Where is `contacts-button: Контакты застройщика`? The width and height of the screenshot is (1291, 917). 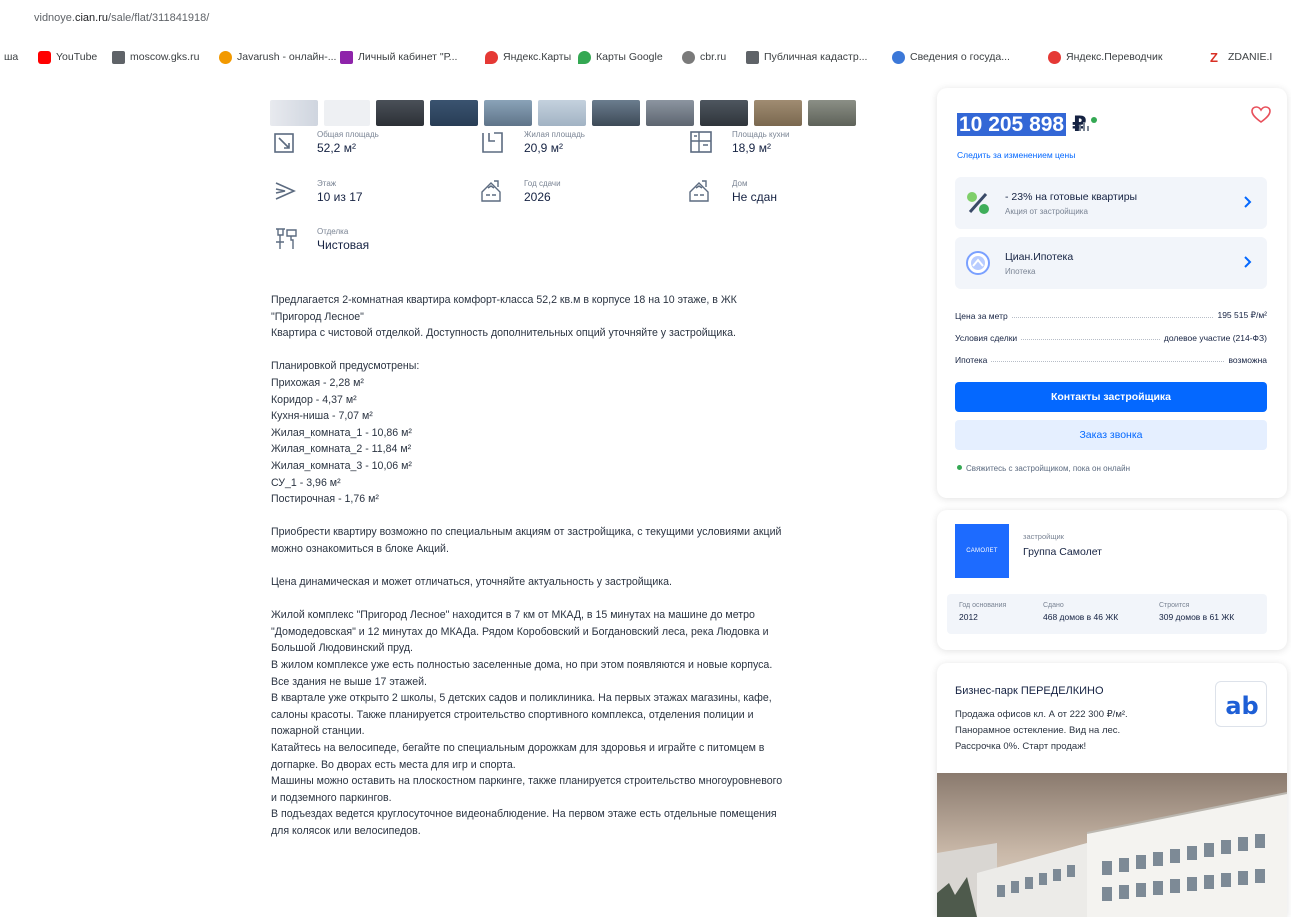
contacts-button: Контакты застройщика is located at coordinates (1111, 397).